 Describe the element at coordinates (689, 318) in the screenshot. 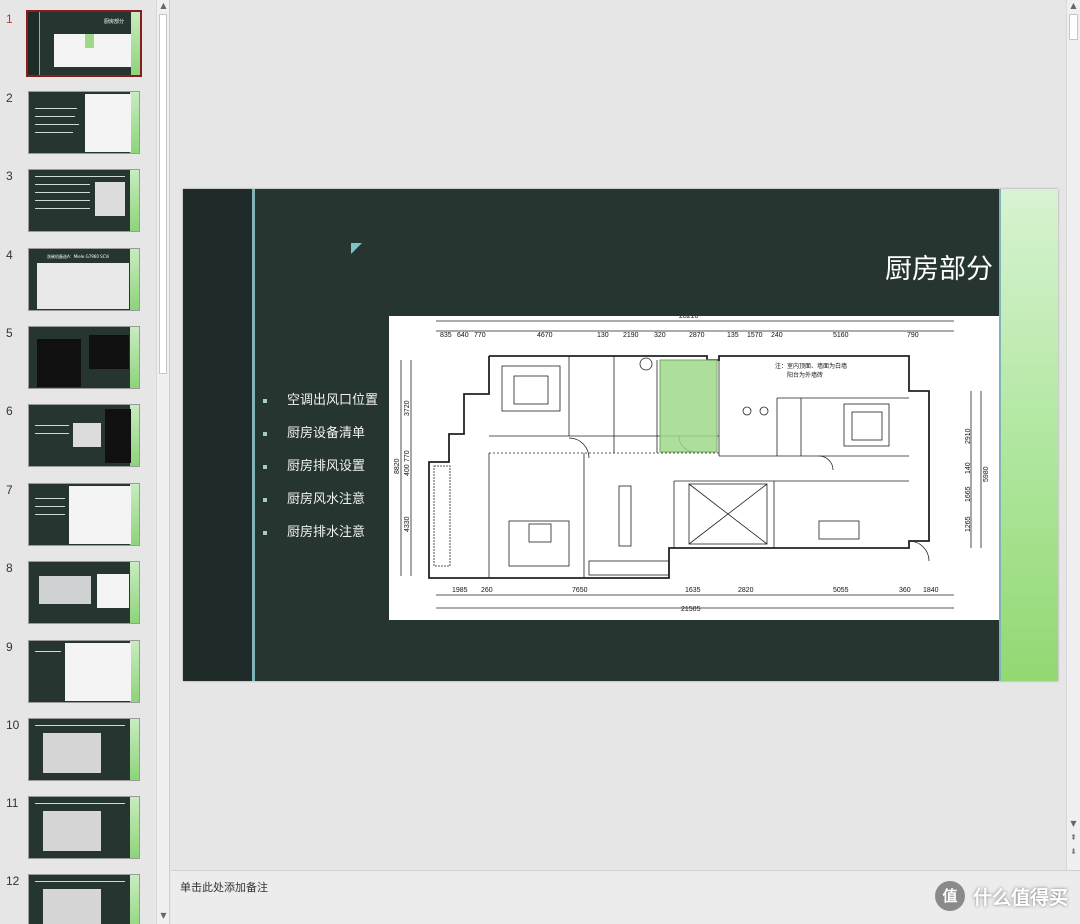

I see `dim-top-total: 20210` at that location.